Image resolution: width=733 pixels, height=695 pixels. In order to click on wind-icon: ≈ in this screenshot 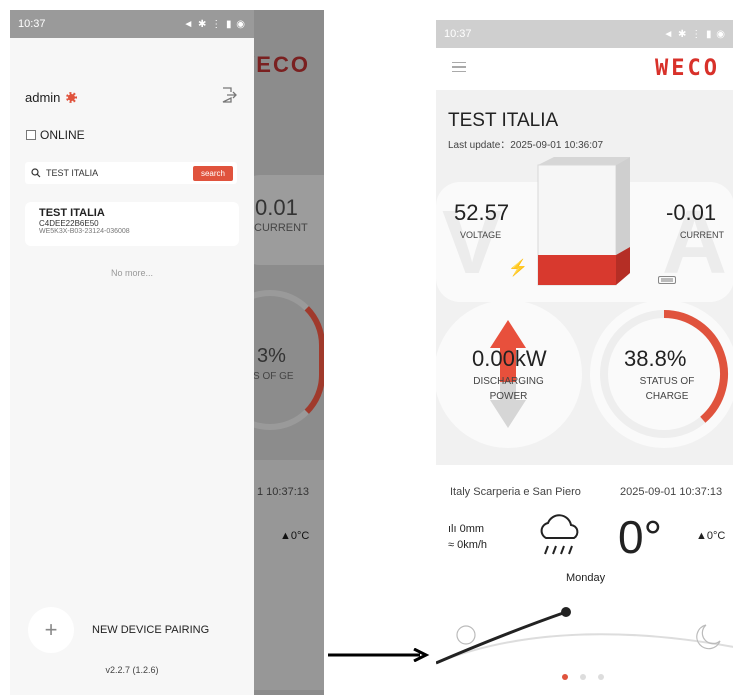, I will do `click(453, 545)`.